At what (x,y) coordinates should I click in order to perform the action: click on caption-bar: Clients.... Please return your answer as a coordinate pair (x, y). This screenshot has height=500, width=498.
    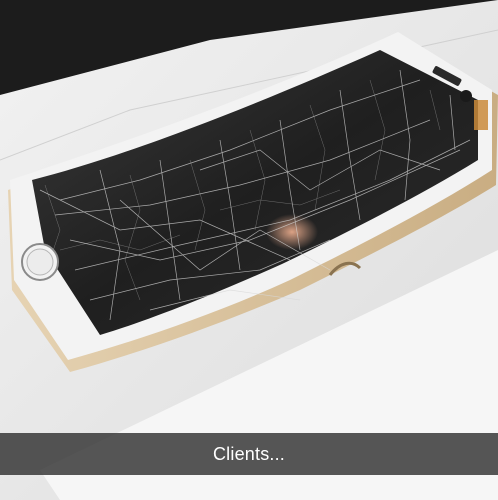
    Looking at the image, I should click on (249, 454).